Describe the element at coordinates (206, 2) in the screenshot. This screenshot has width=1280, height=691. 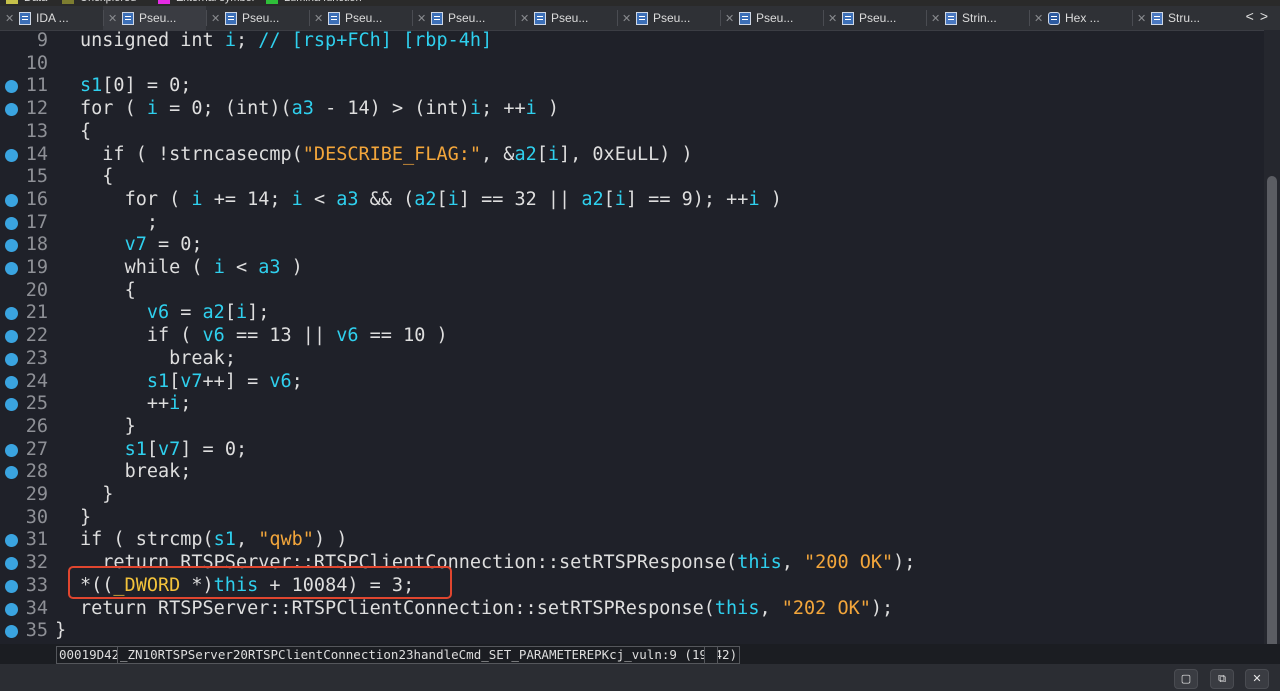
I see `legend-item: External symbol` at that location.